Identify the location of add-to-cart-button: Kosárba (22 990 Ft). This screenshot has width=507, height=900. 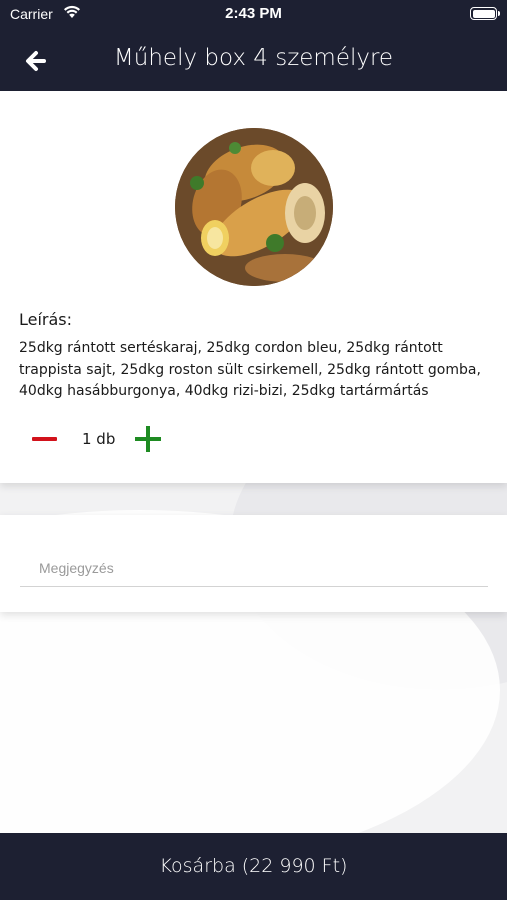
(253, 866).